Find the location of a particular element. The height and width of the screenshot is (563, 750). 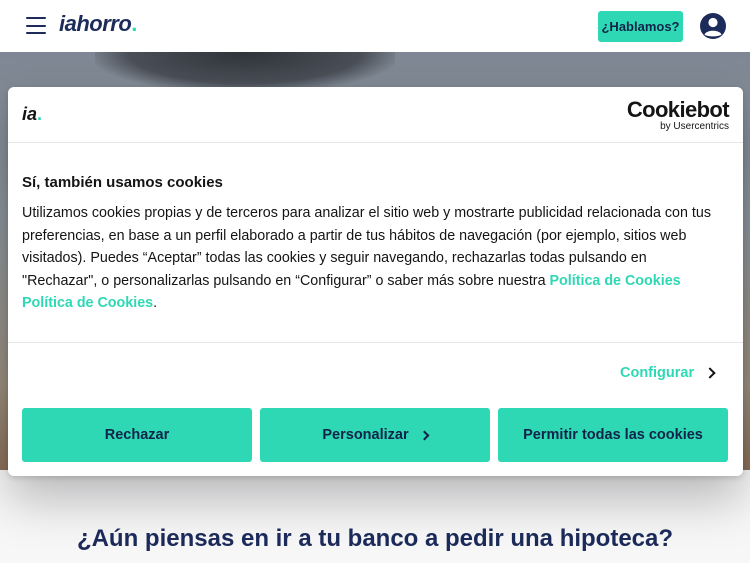

configure-link: Configurar is located at coordinates (668, 373).